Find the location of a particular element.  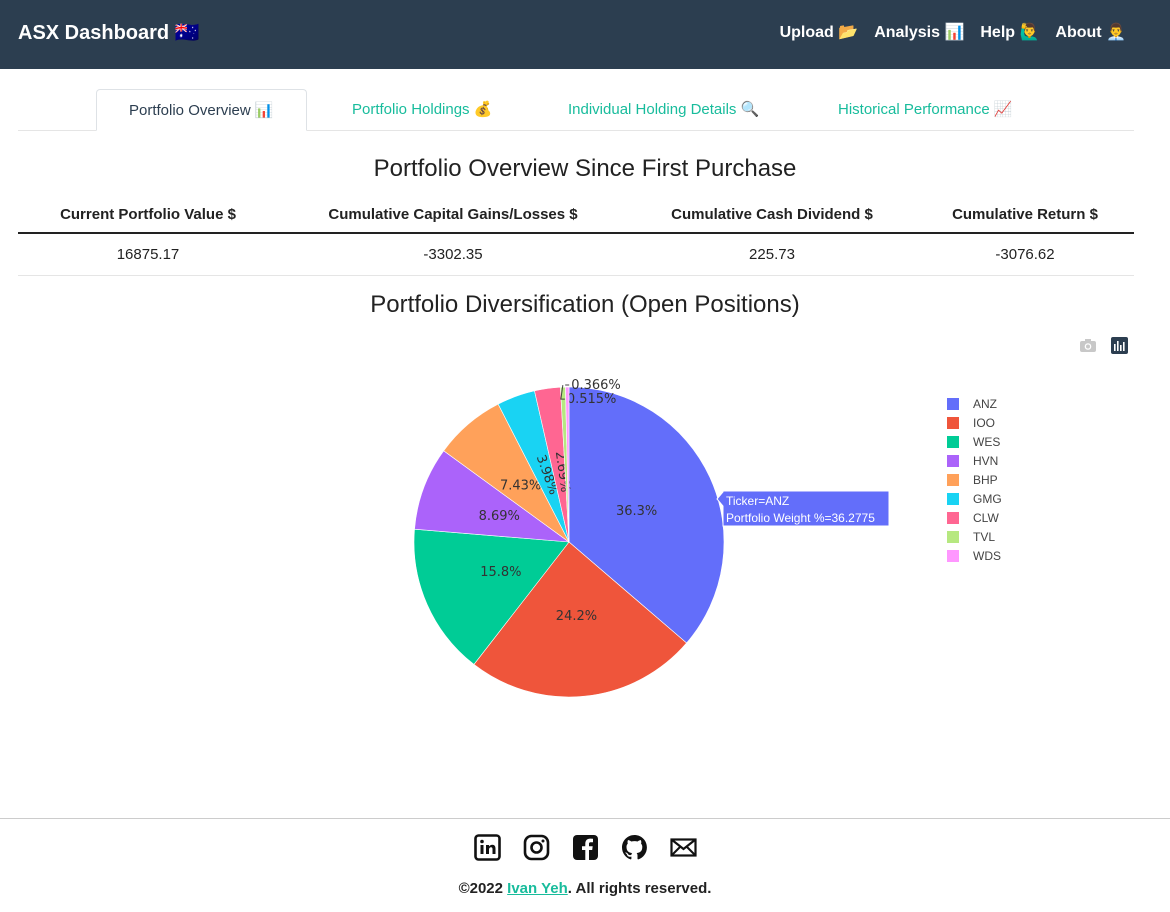

overview-title: Portfolio Overview Since First Purchase is located at coordinates (585, 168).